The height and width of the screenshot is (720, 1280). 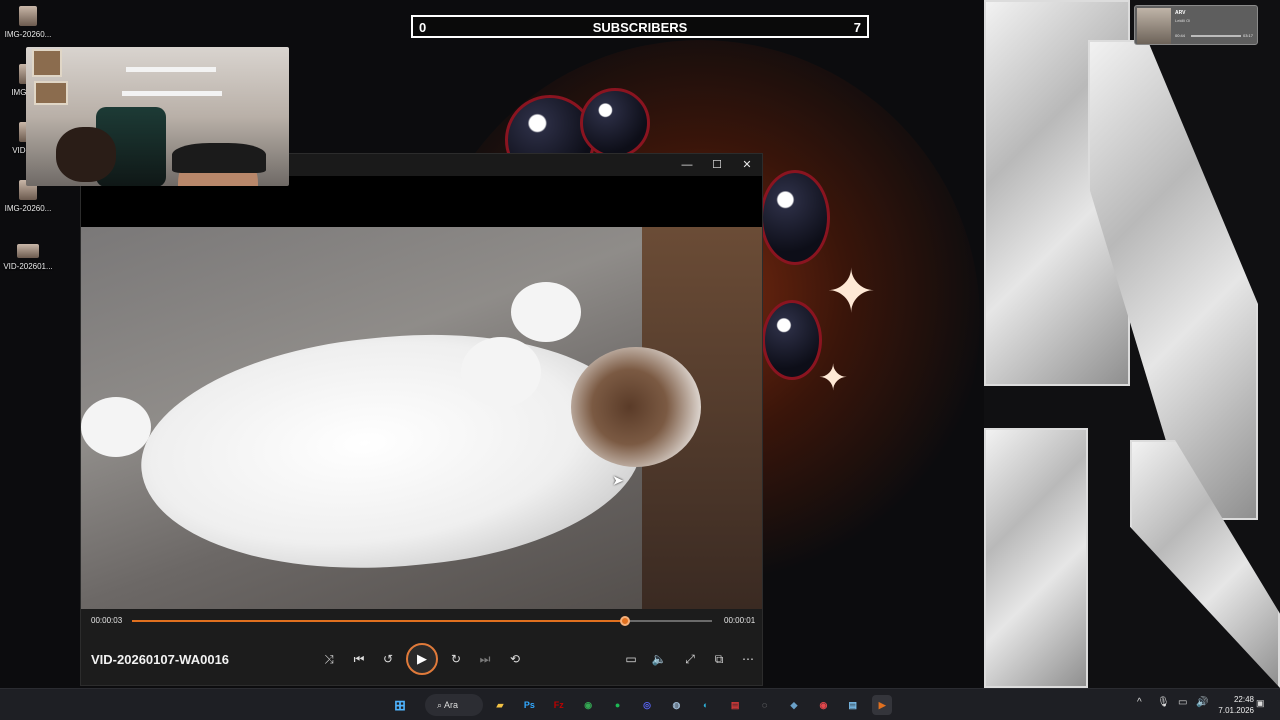 I want to click on volume-icon: 🔈, so click(x=659, y=659).